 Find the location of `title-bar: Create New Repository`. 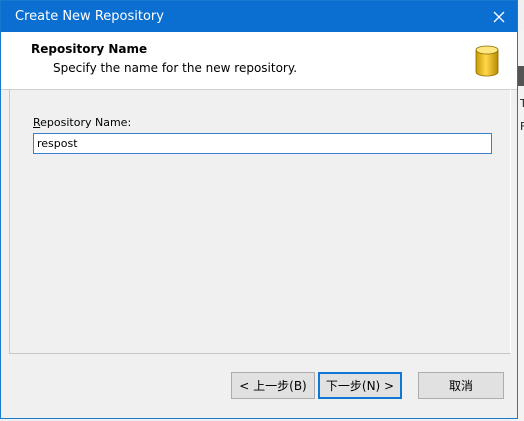

title-bar: Create New Repository is located at coordinates (259, 16).